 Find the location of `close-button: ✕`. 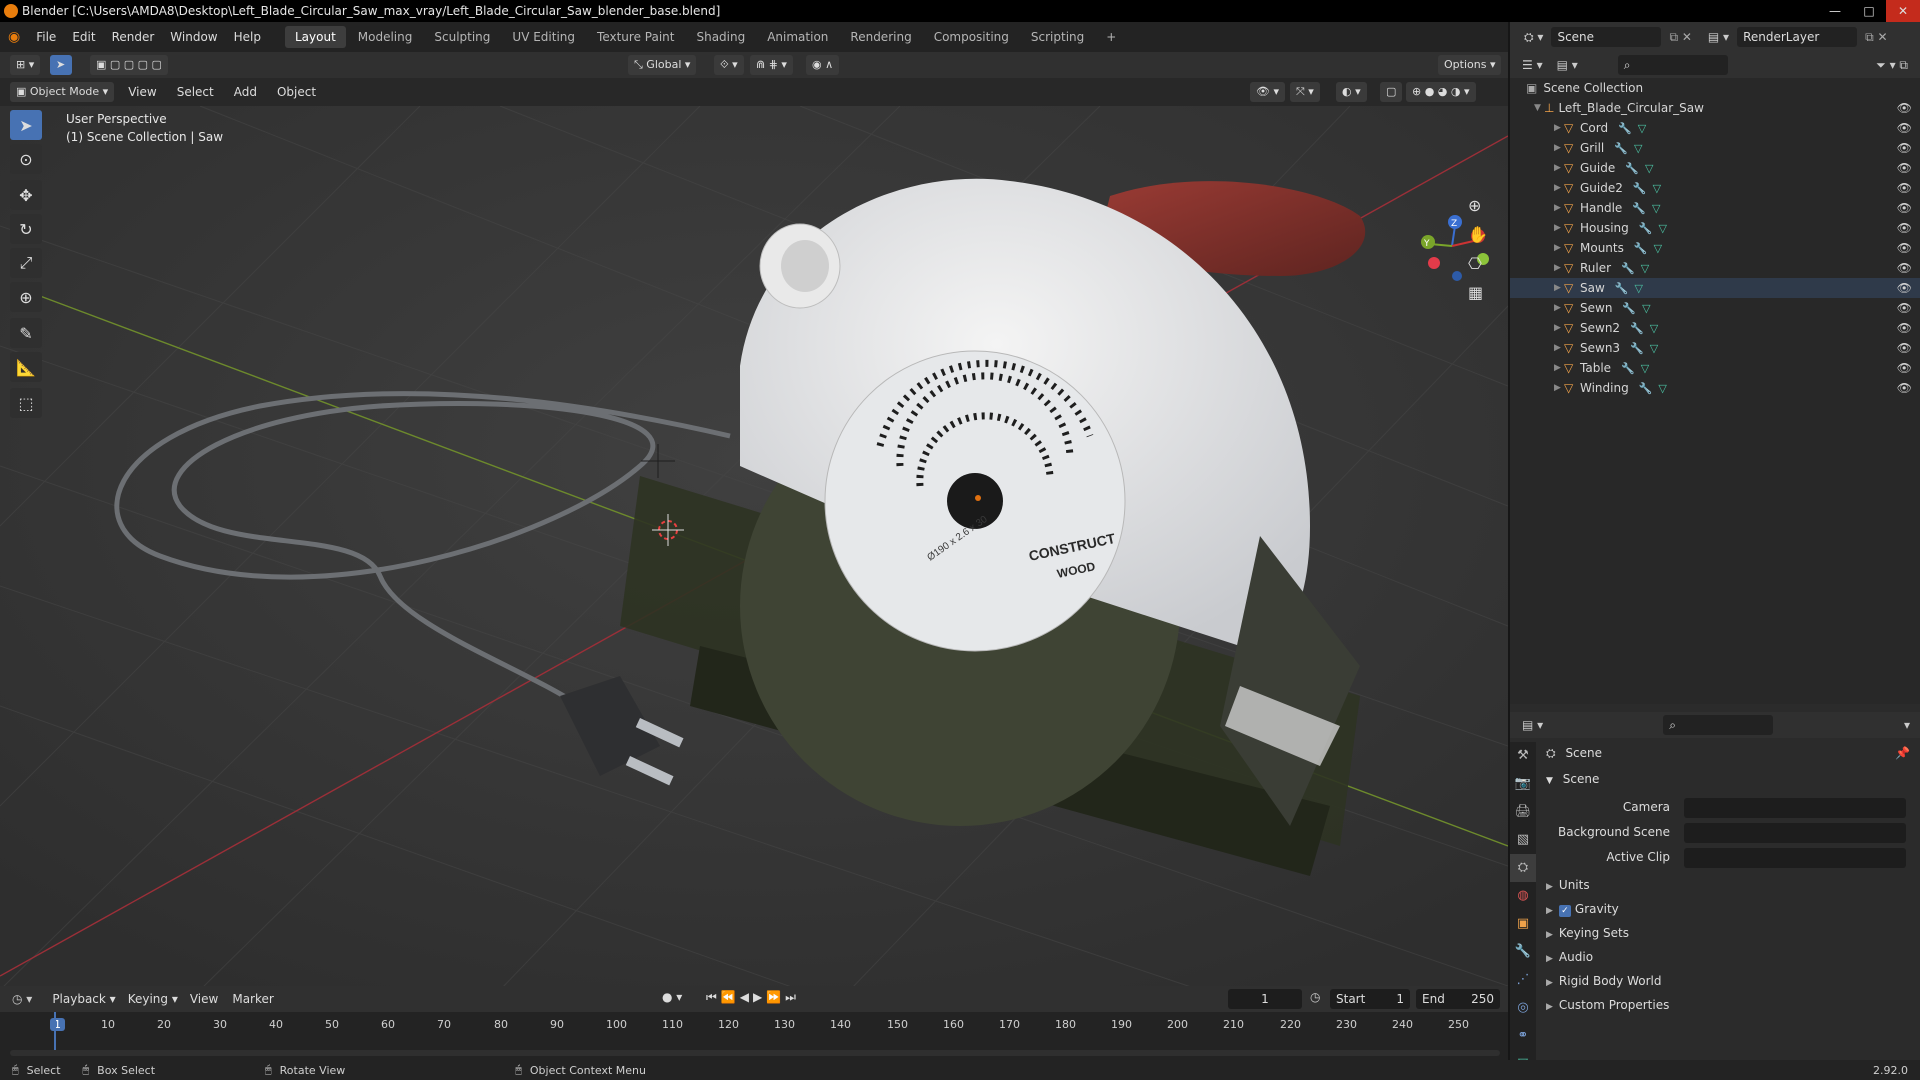

close-button: ✕ is located at coordinates (1903, 11).